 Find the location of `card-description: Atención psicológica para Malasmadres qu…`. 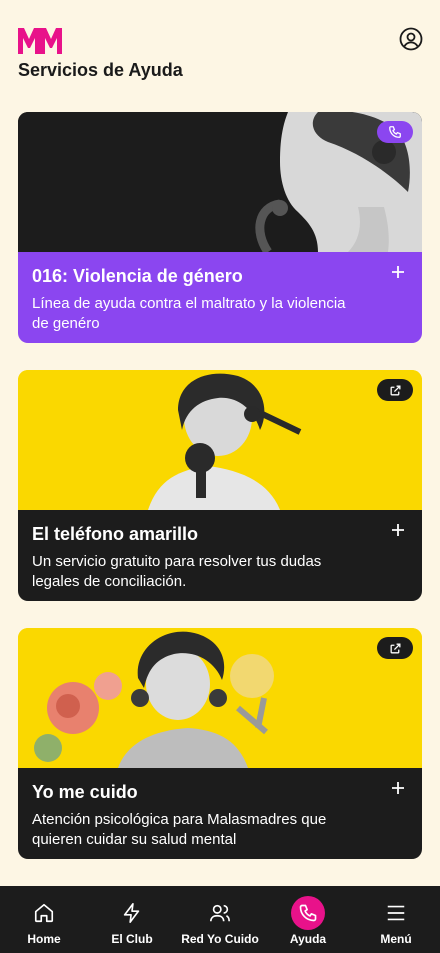

card-description: Atención psicológica para Malasmadres qu… is located at coordinates (179, 829).